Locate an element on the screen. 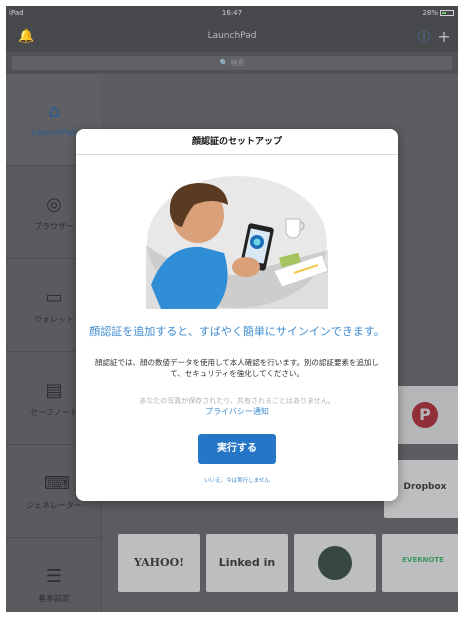  yahoo-tile: YAHOO! is located at coordinates (159, 563).